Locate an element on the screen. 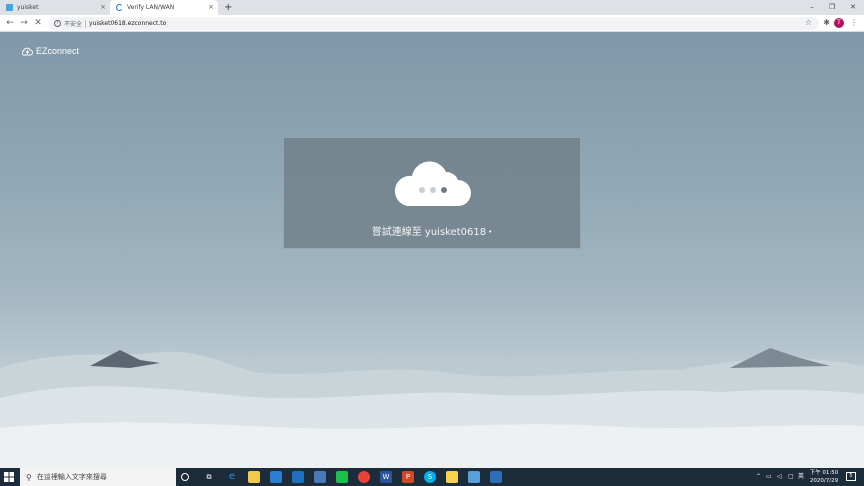 The image size is (864, 486). cloud-upload-icon is located at coordinates (27, 51).